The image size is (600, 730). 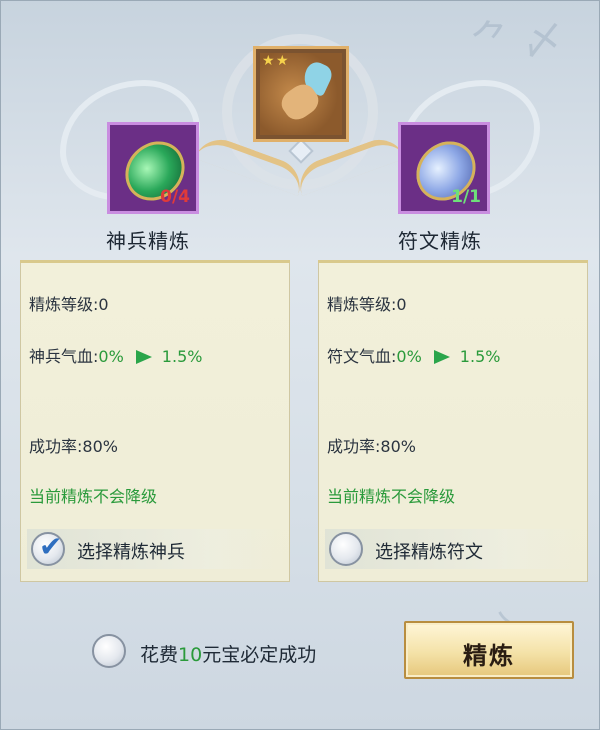 I want to click on rune-refine-level: 精炼等级:0, so click(x=367, y=304).